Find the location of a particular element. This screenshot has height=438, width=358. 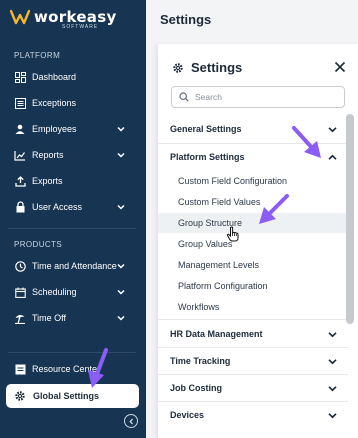

brand-subtitle: SOFTWARE is located at coordinates (80, 27).